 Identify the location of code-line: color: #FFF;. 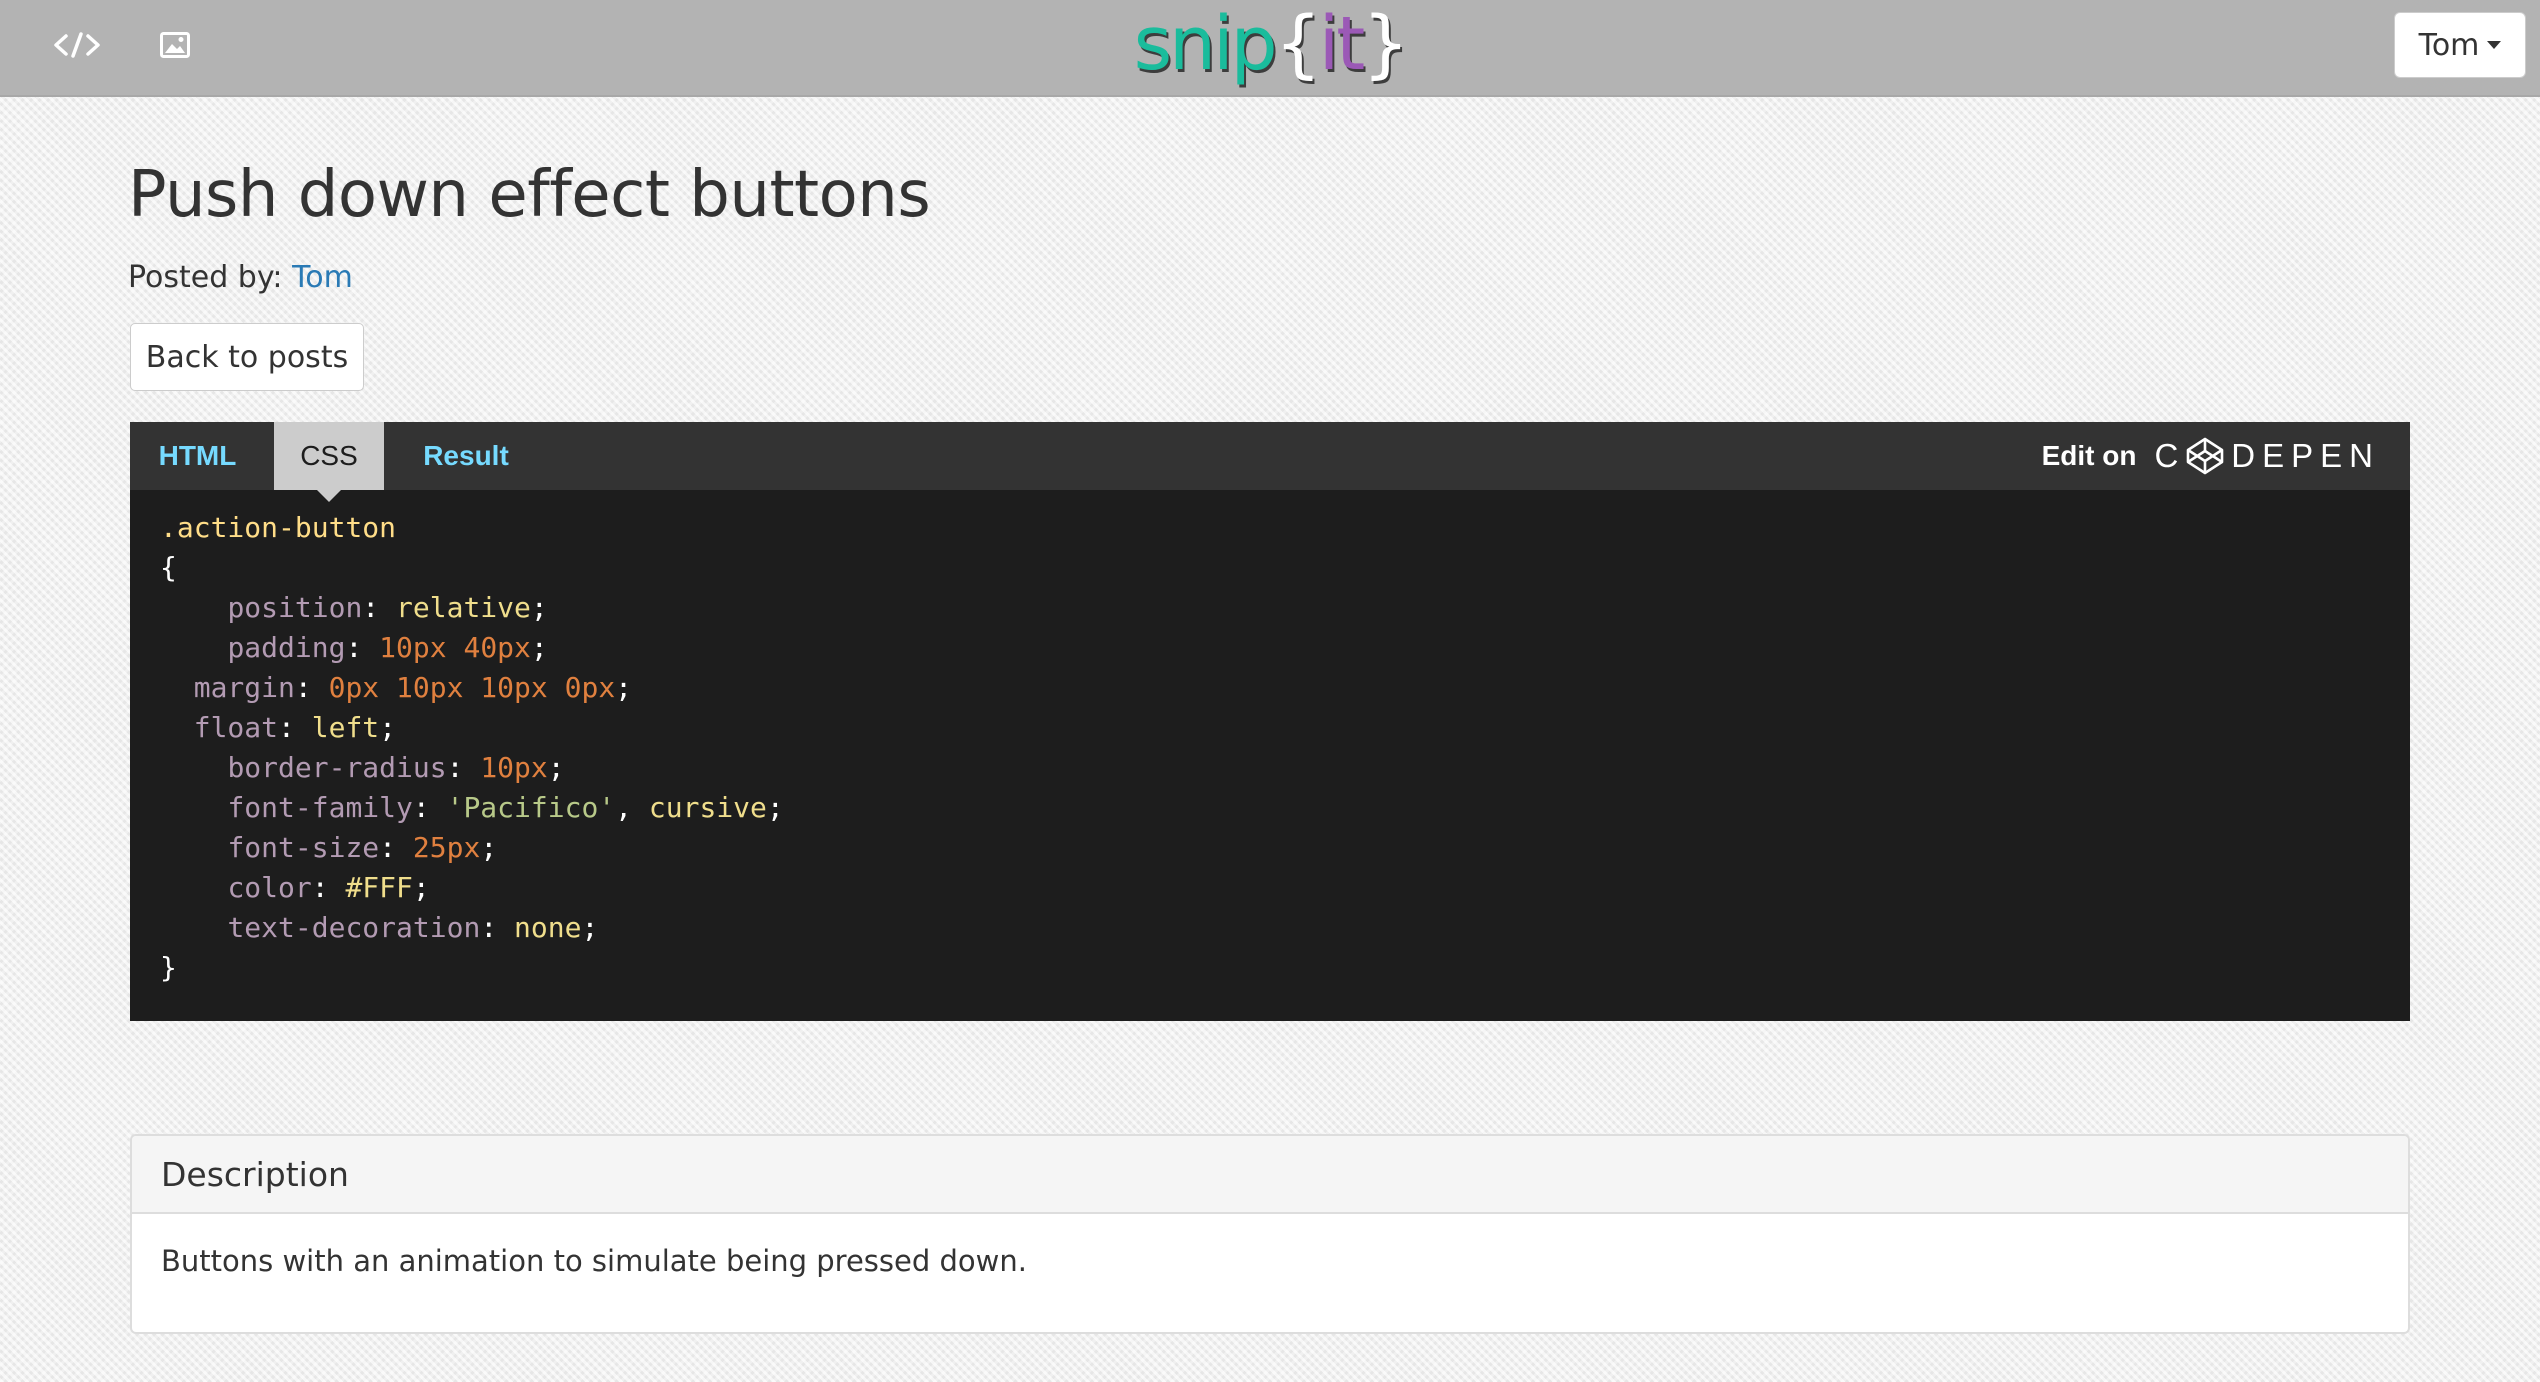
(472, 888).